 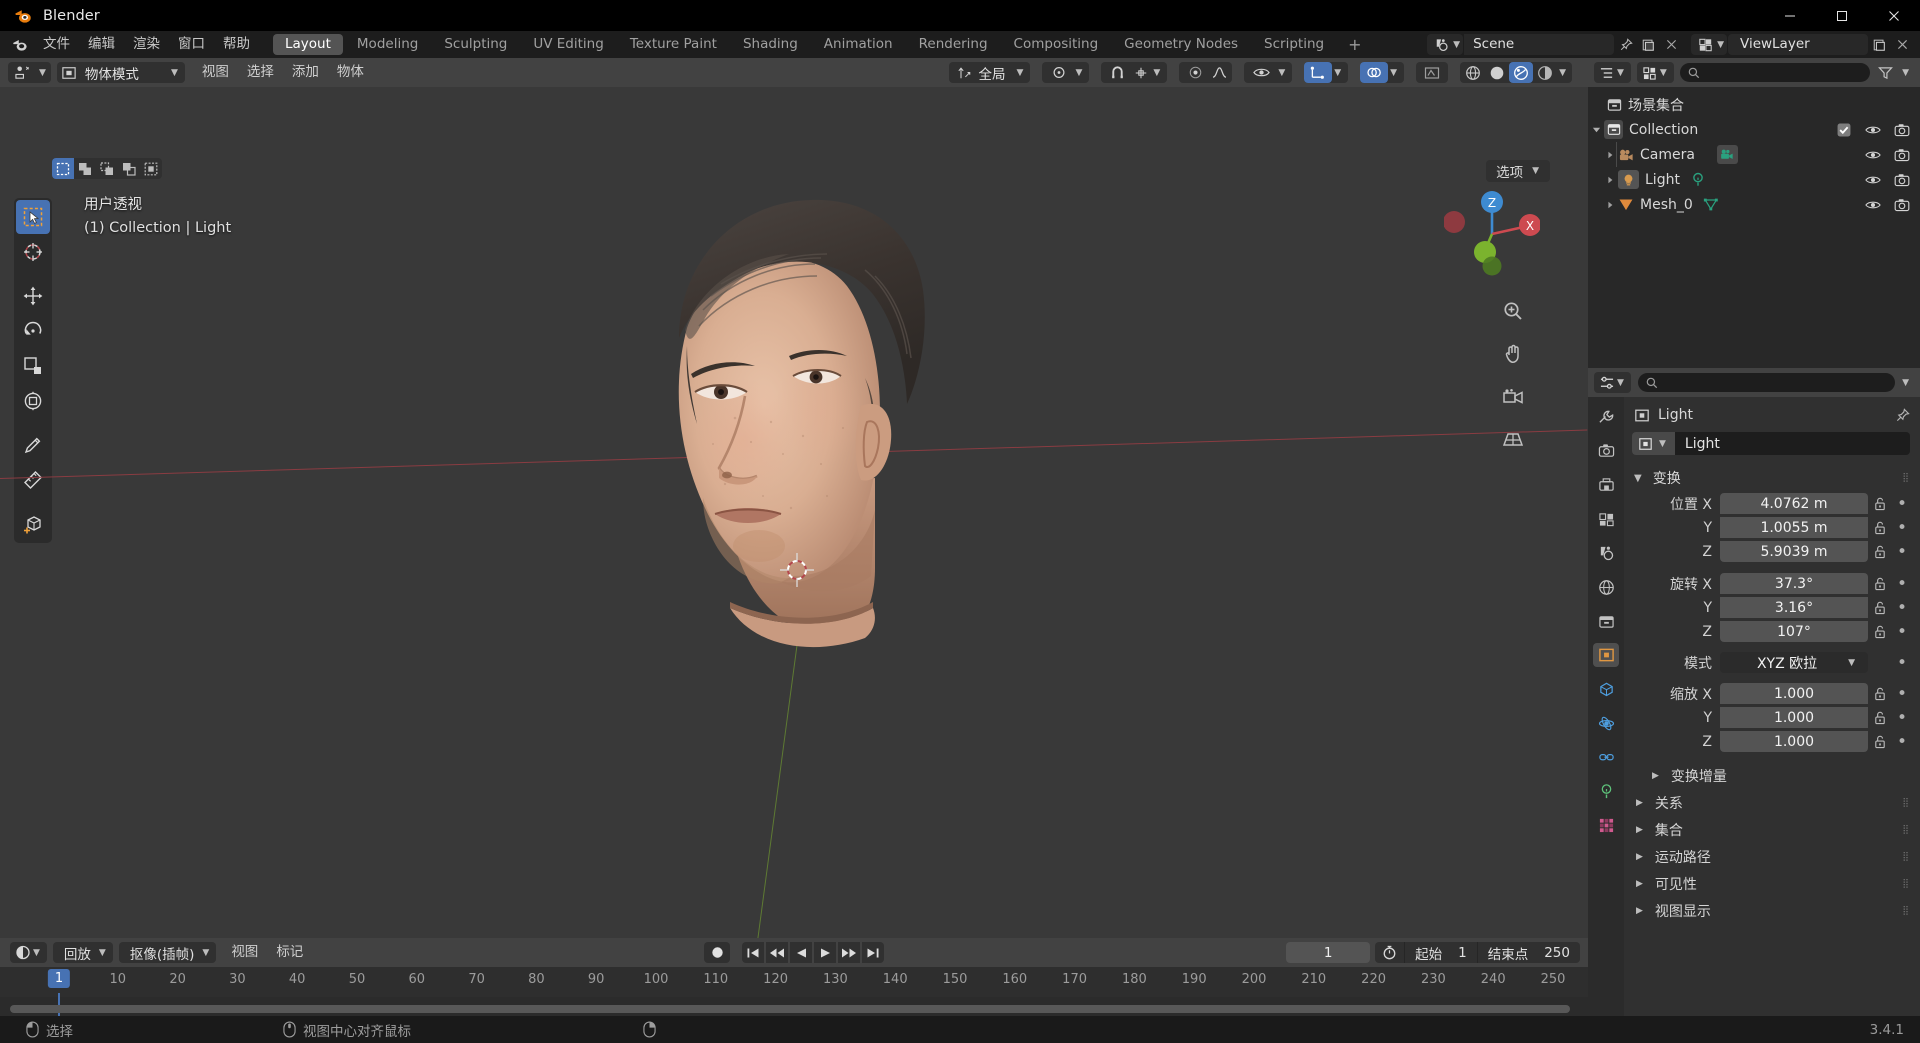 I want to click on end-frame-field: 结束点 250, so click(x=1529, y=952).